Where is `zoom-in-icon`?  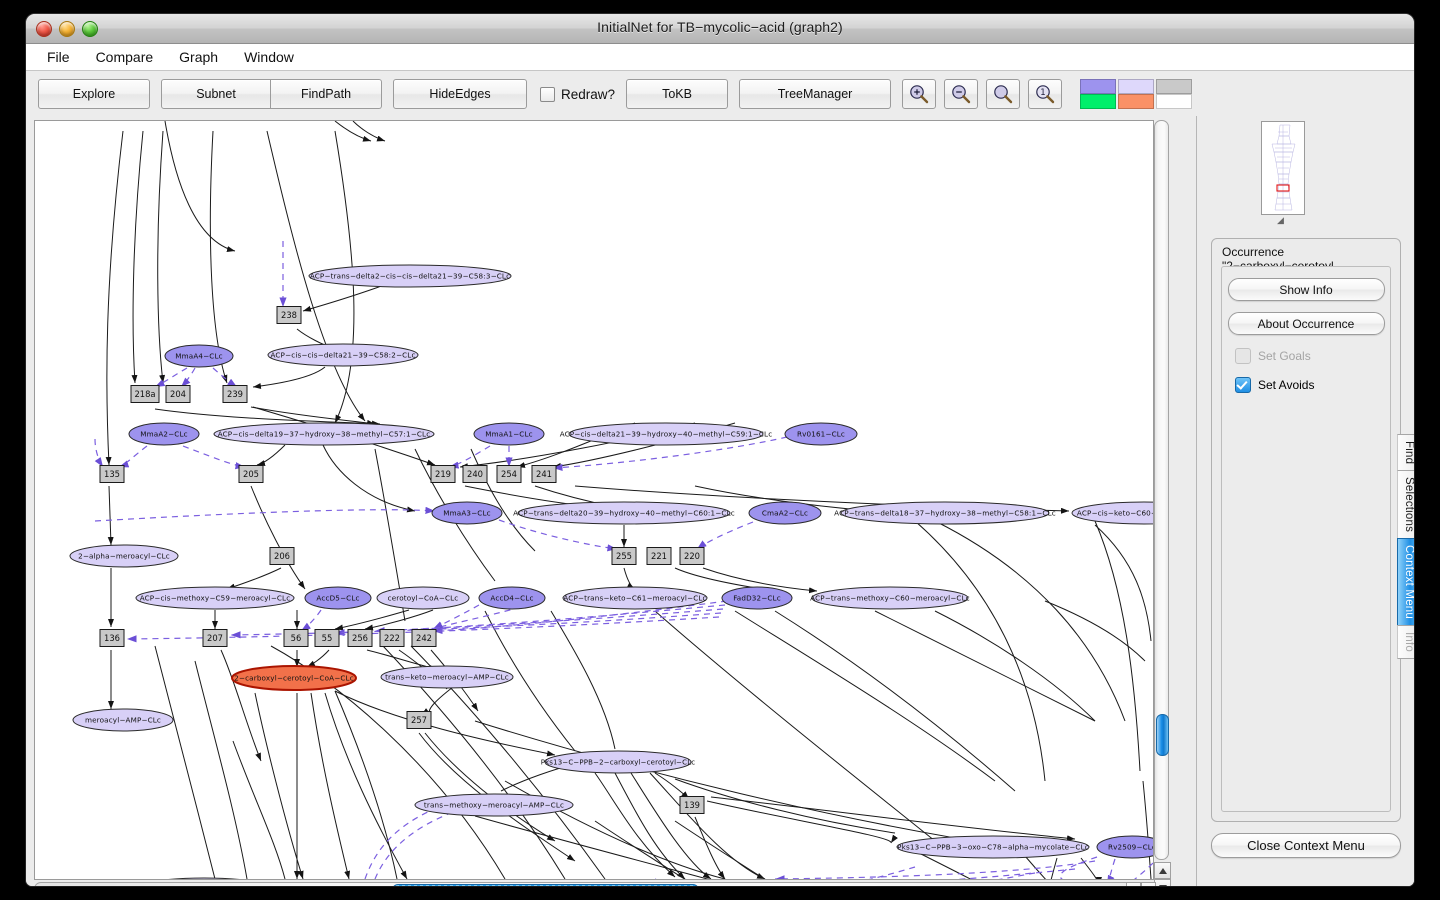
zoom-in-icon is located at coordinates (919, 94).